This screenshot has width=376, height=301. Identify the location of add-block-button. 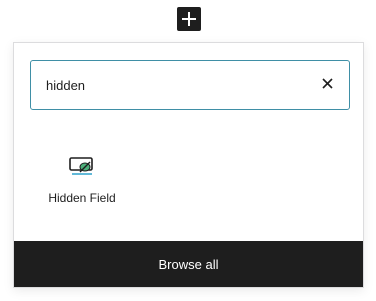
(189, 19).